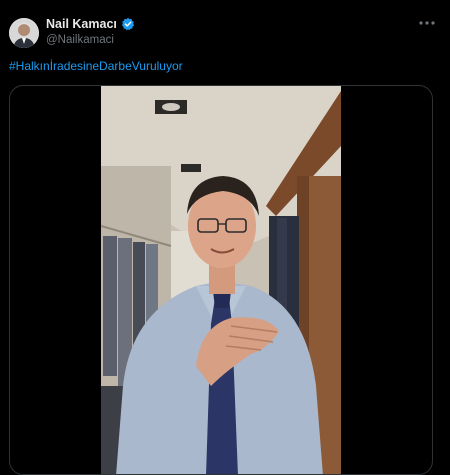 The width and height of the screenshot is (450, 475). I want to click on author-handle: @Nailkamaci, so click(80, 40).